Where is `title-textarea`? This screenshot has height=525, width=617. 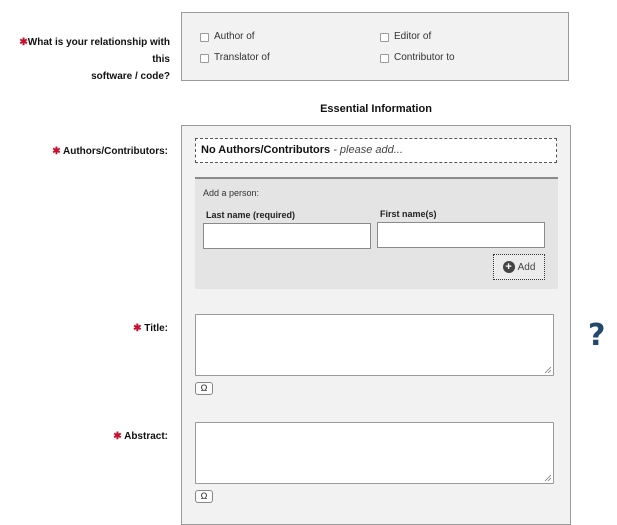
title-textarea is located at coordinates (374, 345).